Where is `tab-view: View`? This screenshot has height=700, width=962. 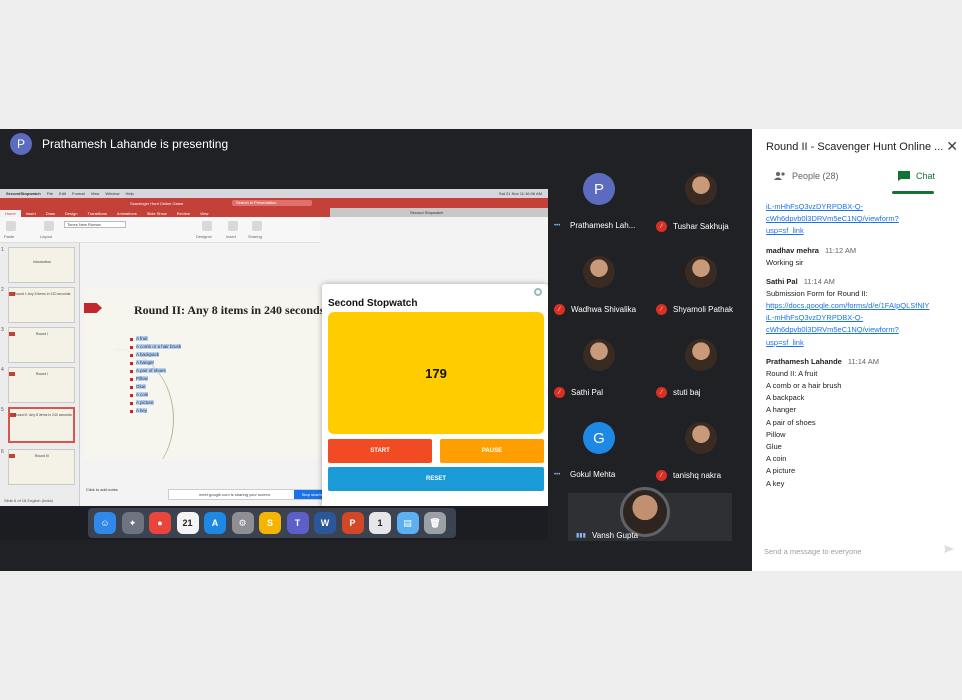 tab-view: View is located at coordinates (204, 213).